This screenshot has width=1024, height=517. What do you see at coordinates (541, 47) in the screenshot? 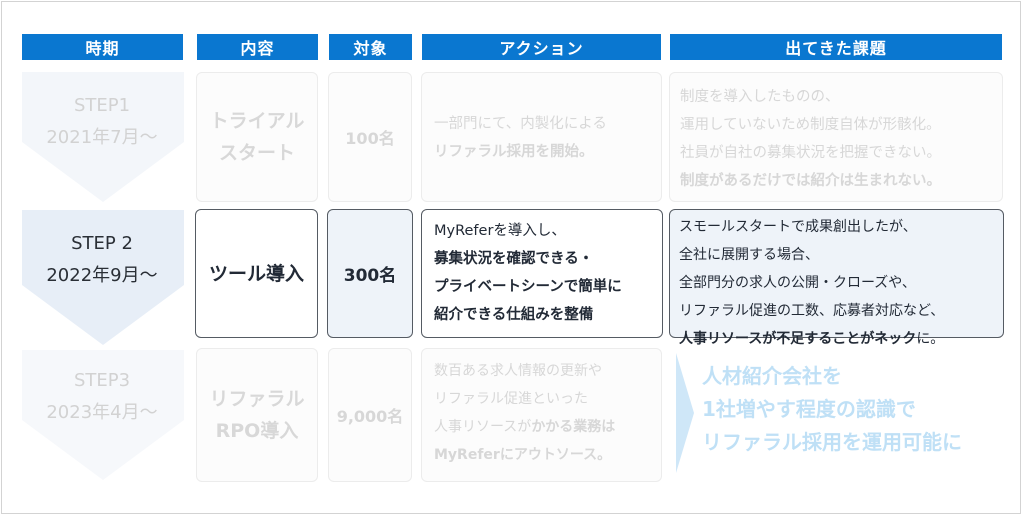
I see `header-action: アクション` at bounding box center [541, 47].